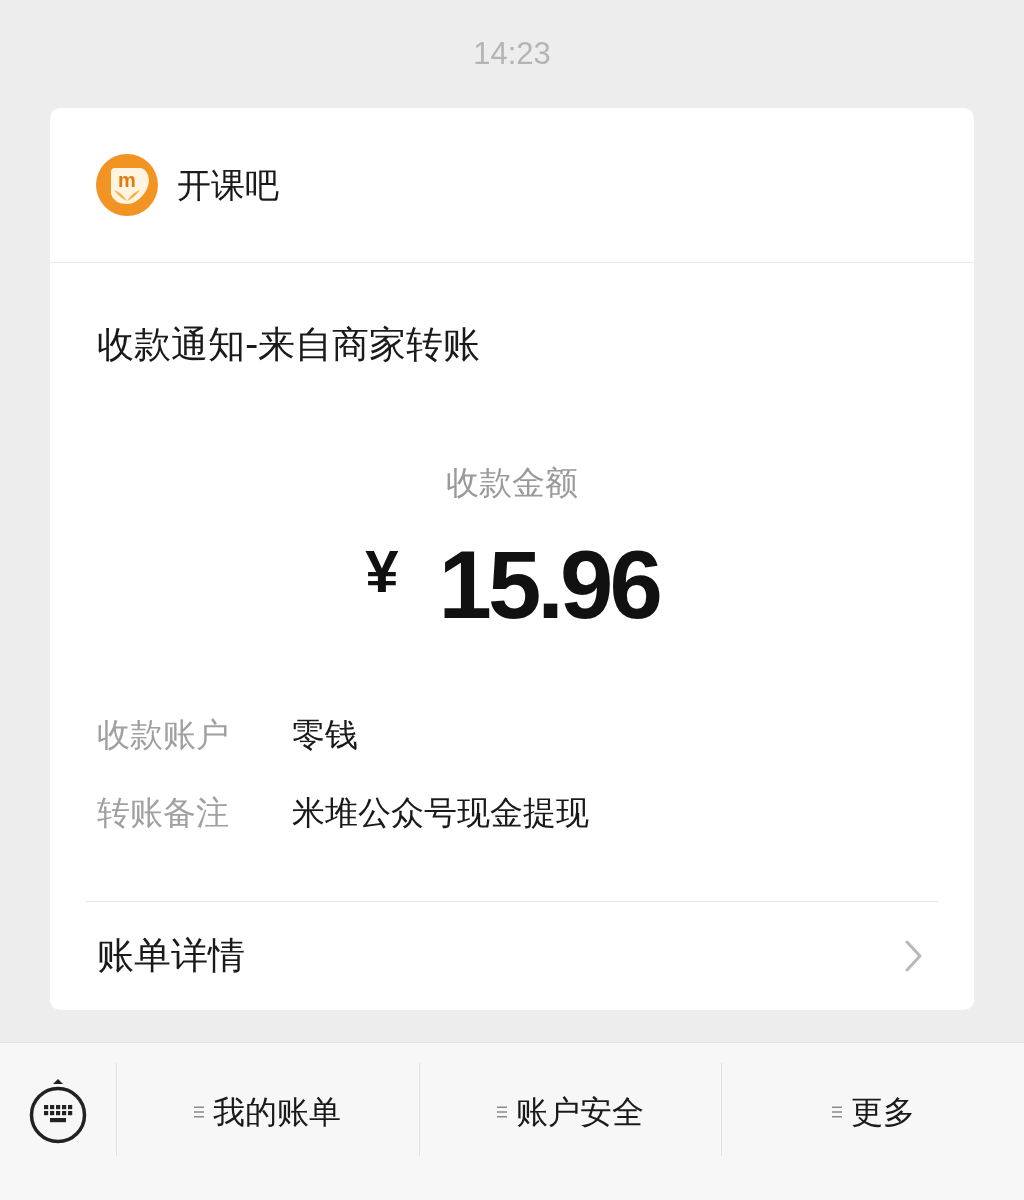 This screenshot has width=1024, height=1200. I want to click on message-time: 14:23, so click(512, 54).